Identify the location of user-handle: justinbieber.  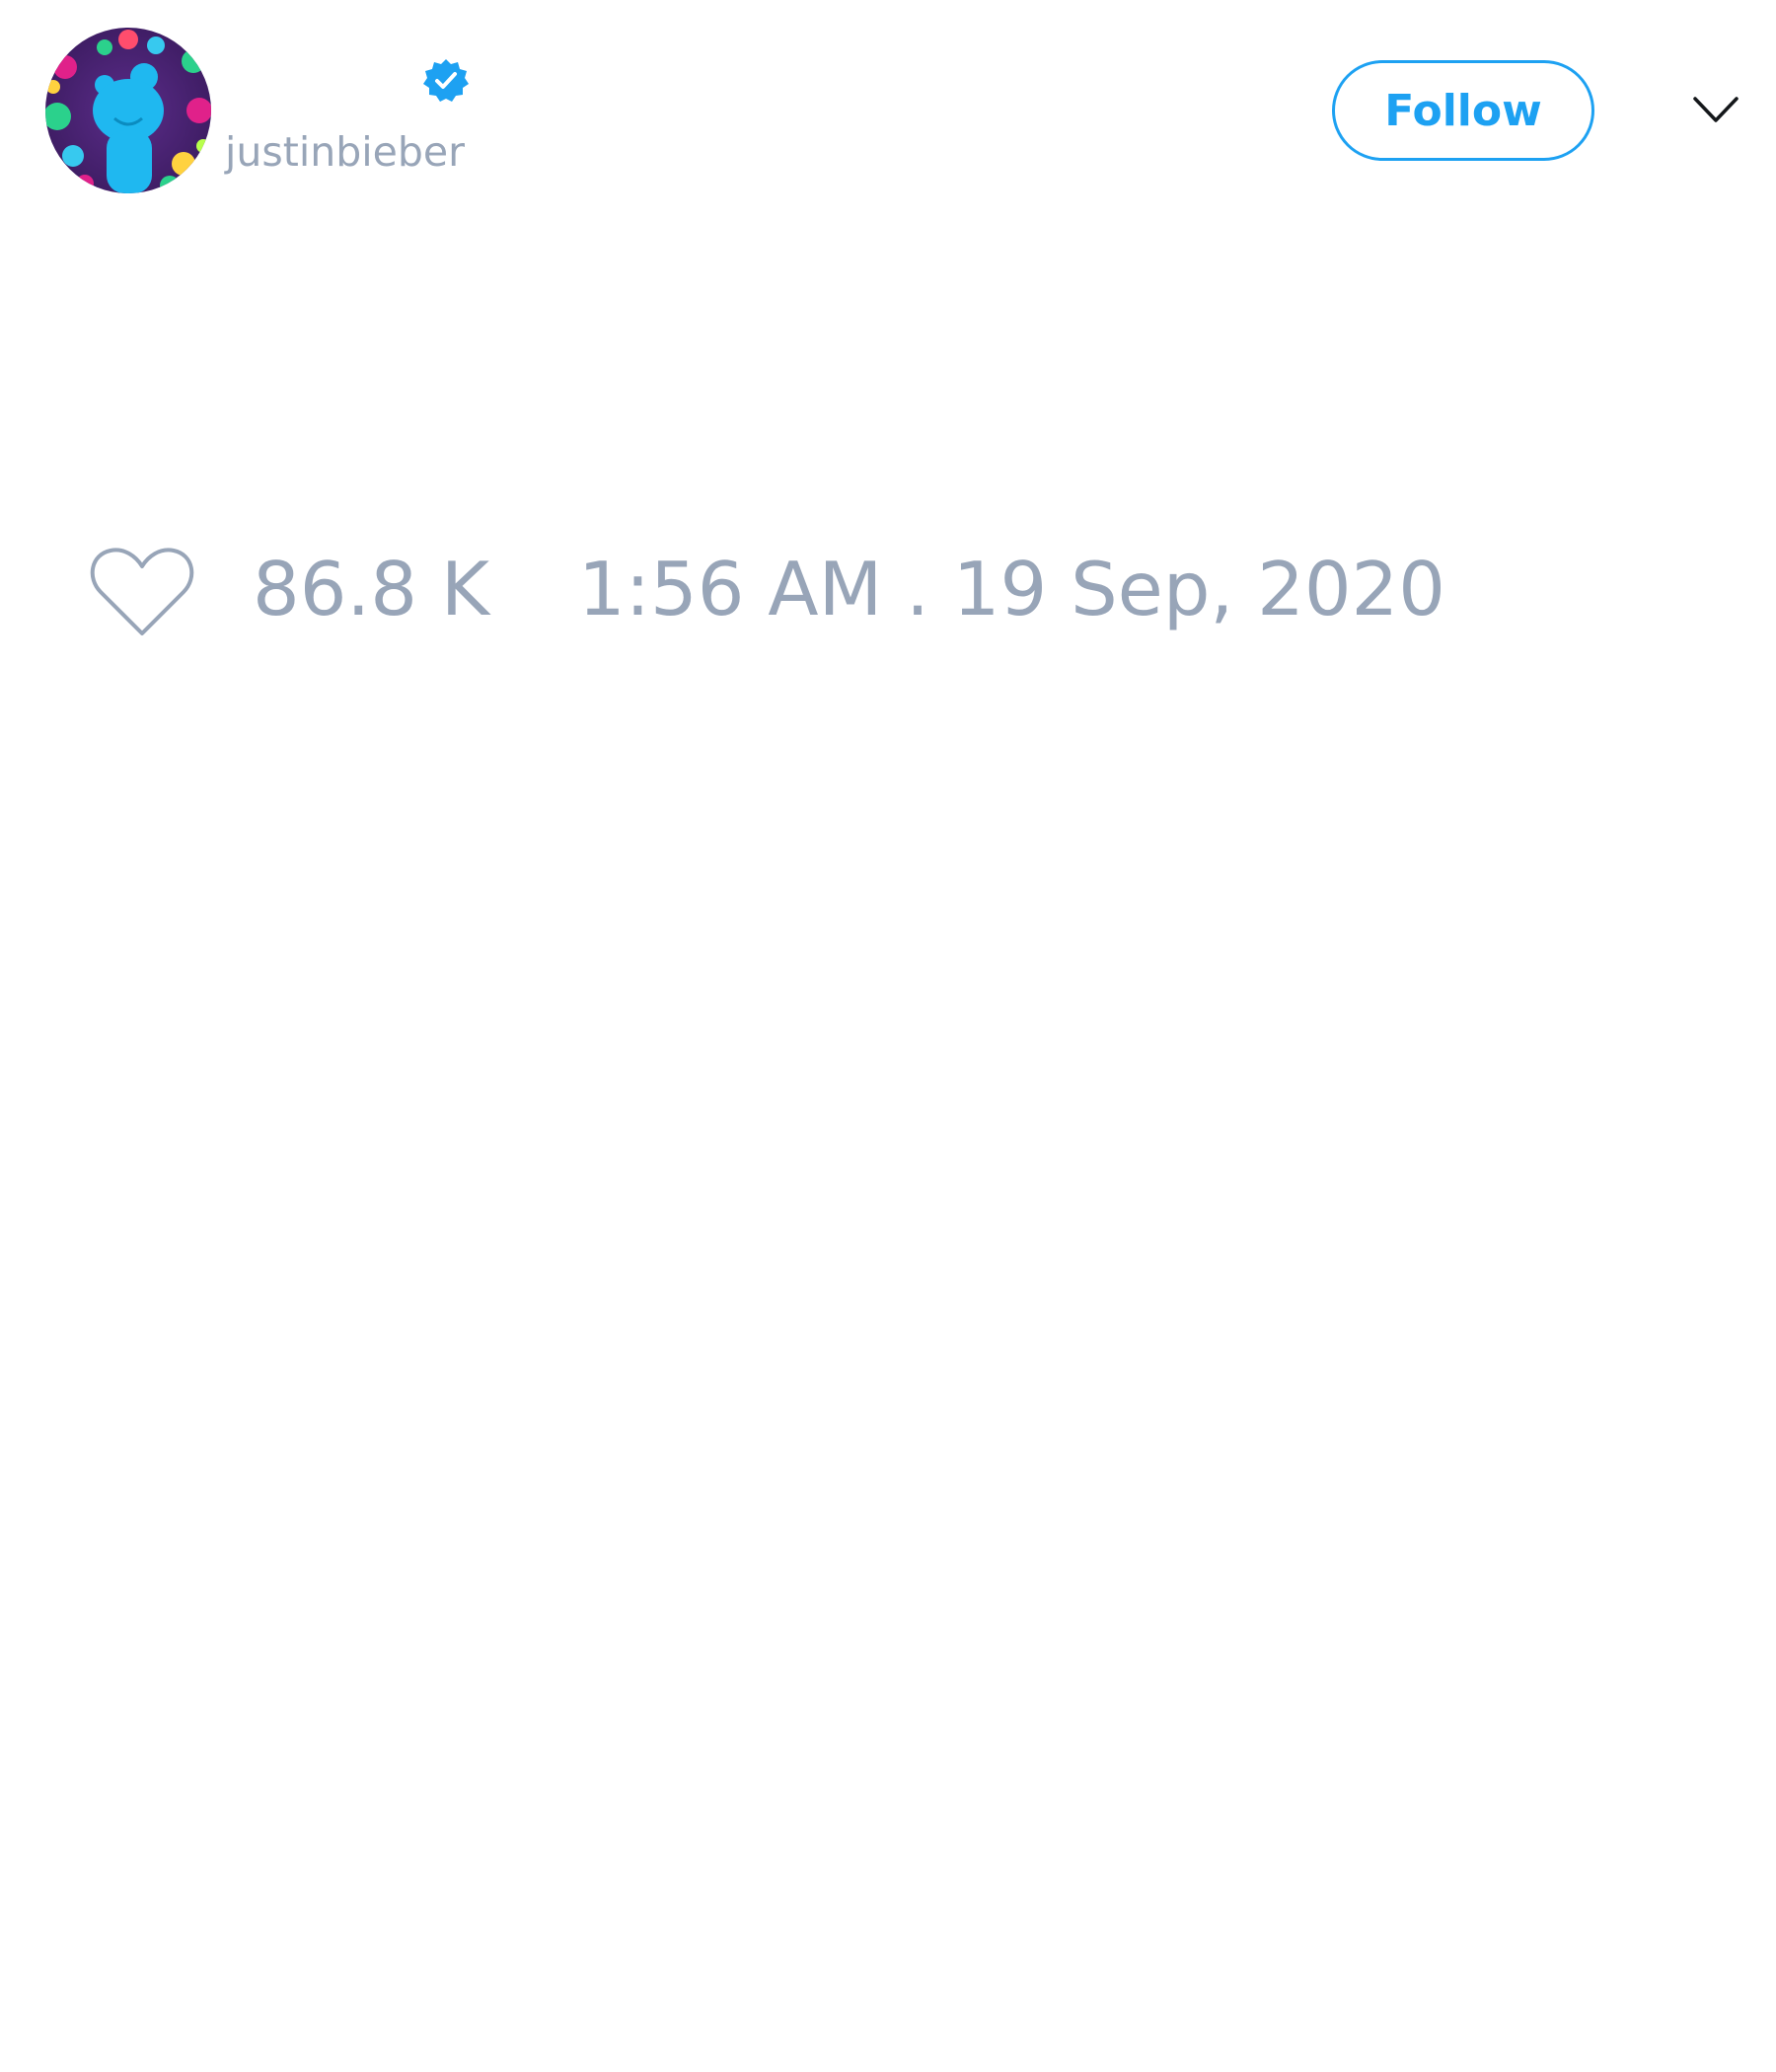
(345, 152).